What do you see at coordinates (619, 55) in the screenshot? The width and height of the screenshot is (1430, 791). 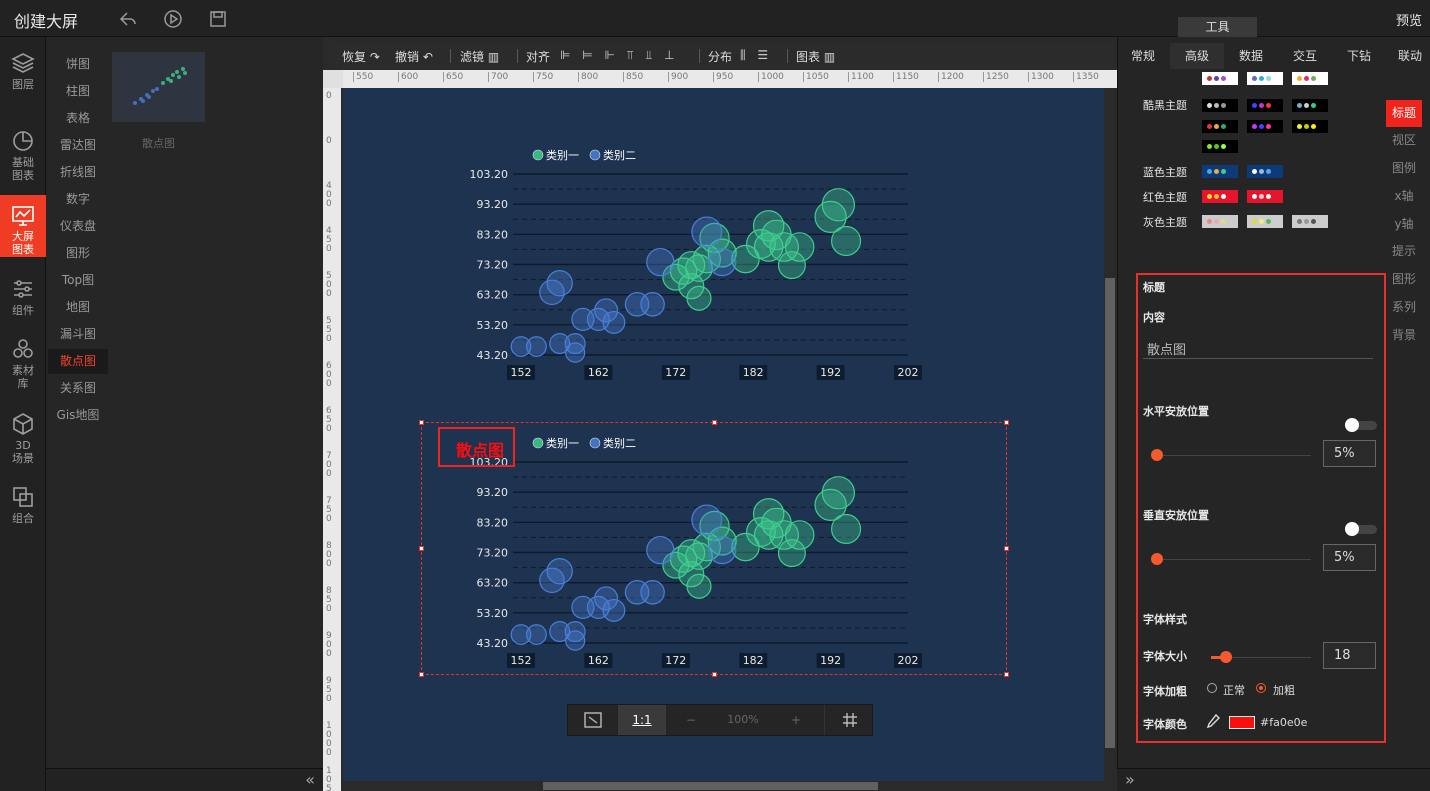 I see `align-icons: ⊫ ⊨ ⊩ ⫪ ⫫ ⊥` at bounding box center [619, 55].